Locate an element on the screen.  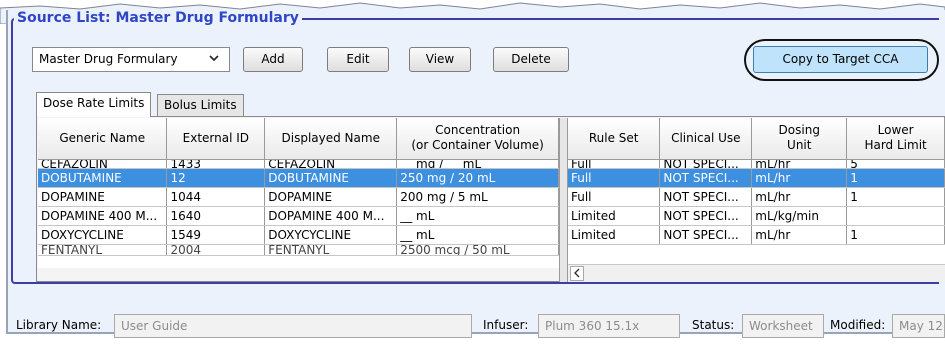
table-row: Full NOT SPECI... mL/hr 5 is located at coordinates (756, 164).